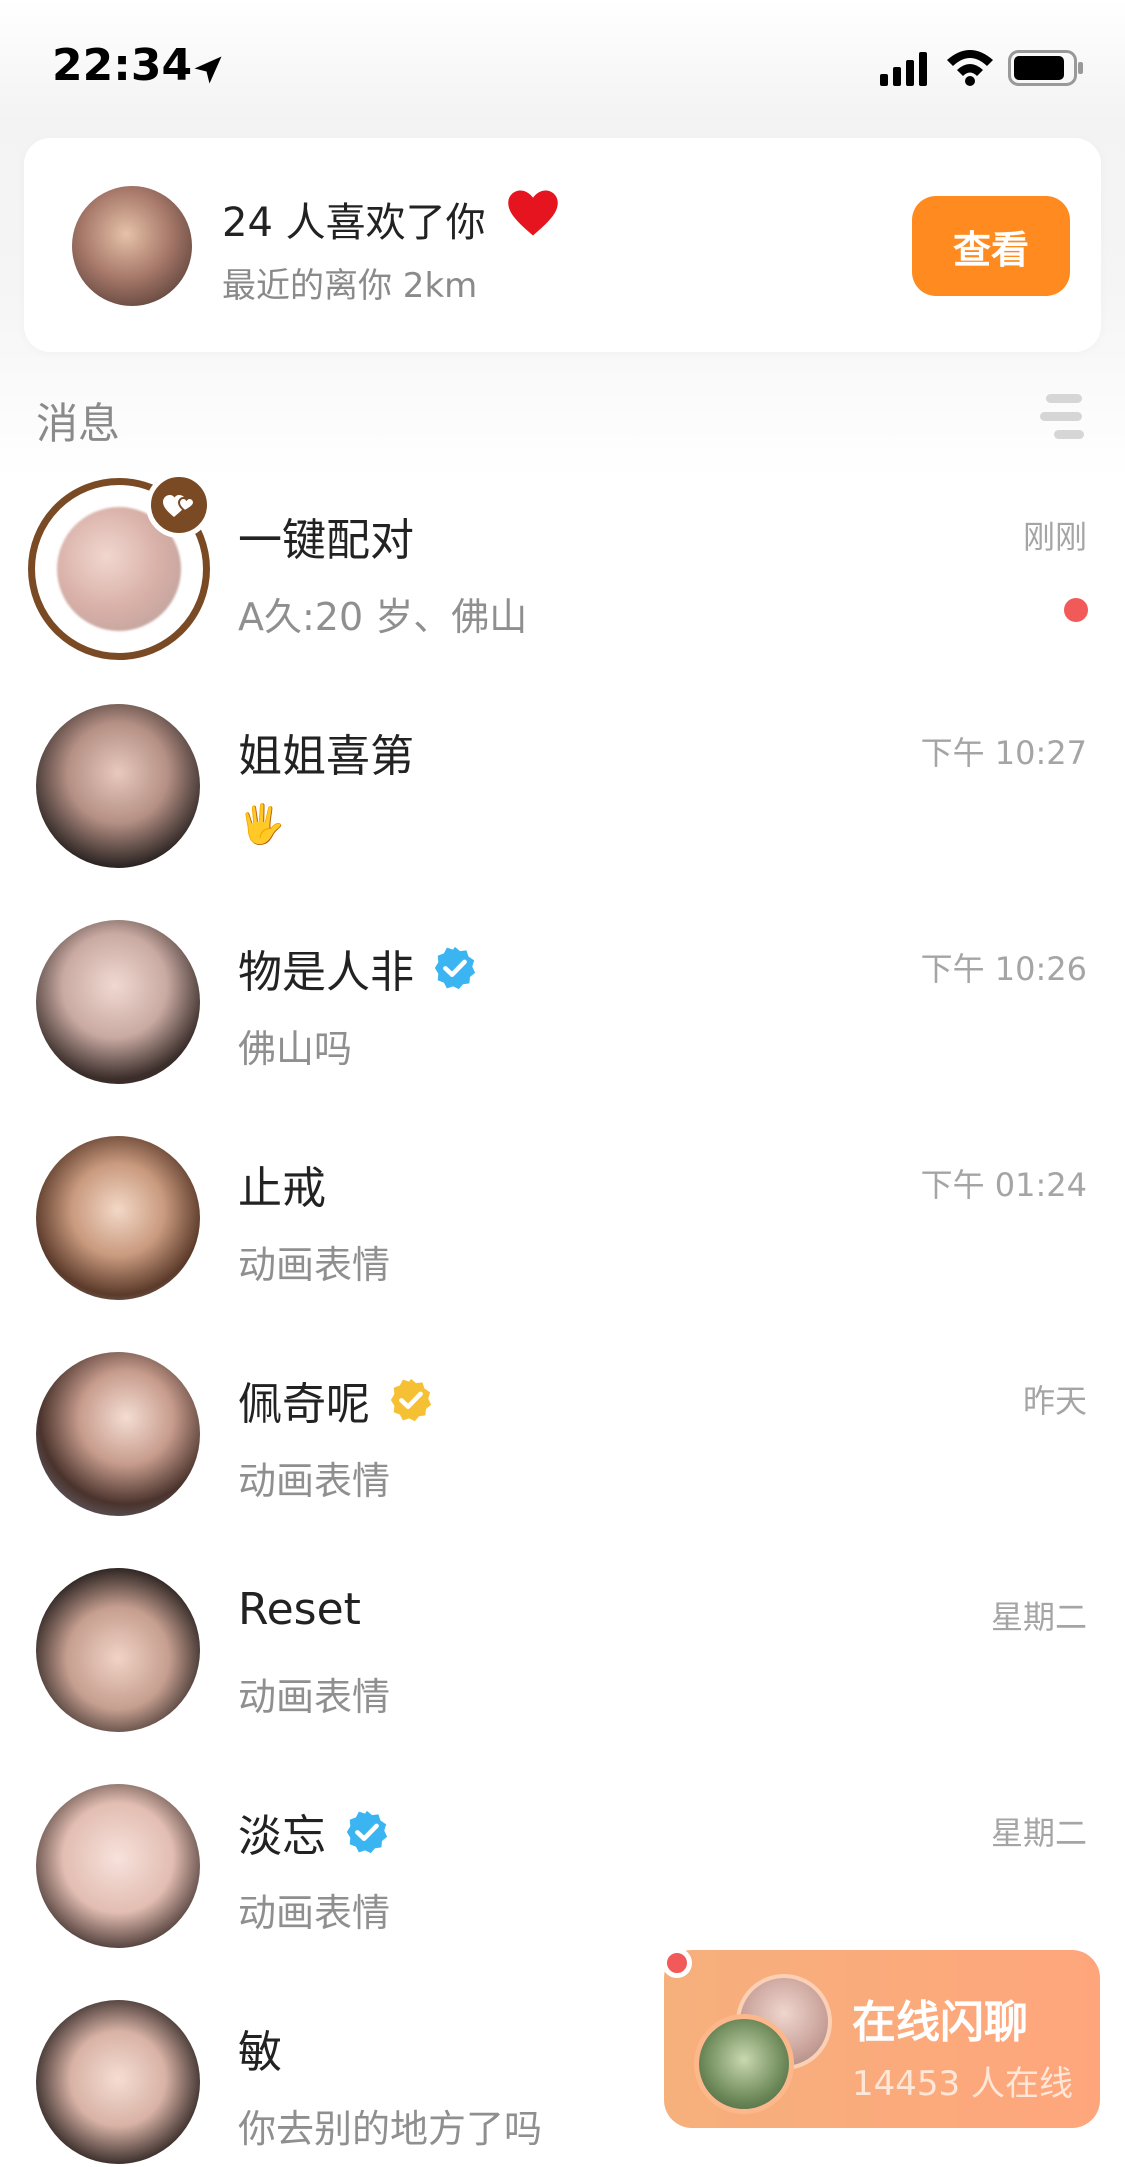 The width and height of the screenshot is (1125, 2167). What do you see at coordinates (326, 756) in the screenshot?
I see `contact-name: 姐姐喜第` at bounding box center [326, 756].